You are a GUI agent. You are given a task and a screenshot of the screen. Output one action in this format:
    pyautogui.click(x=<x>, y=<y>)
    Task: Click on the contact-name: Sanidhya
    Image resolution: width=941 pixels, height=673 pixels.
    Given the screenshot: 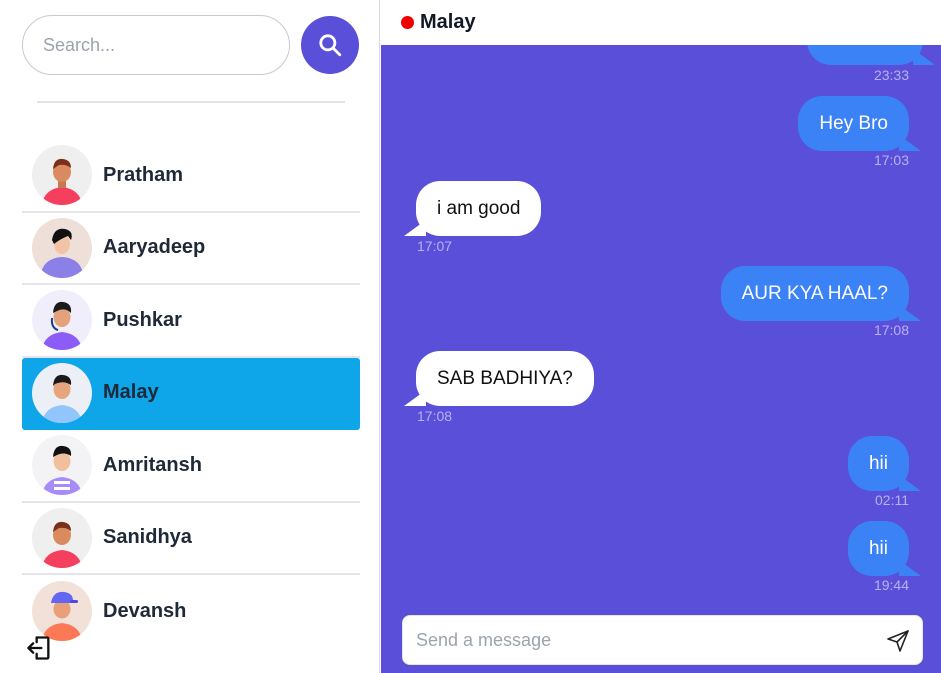 What is the action you would take?
    pyautogui.click(x=147, y=537)
    